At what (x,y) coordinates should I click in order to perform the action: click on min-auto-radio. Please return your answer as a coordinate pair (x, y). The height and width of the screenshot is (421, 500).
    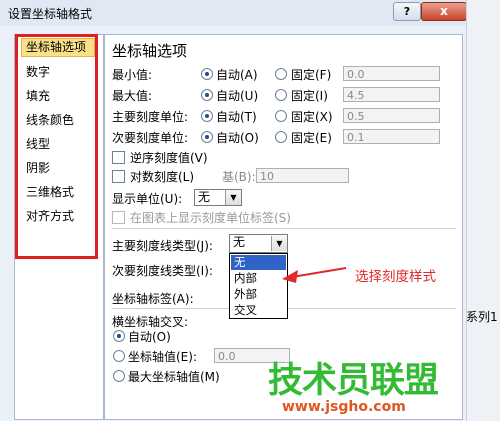
    Looking at the image, I should click on (207, 74).